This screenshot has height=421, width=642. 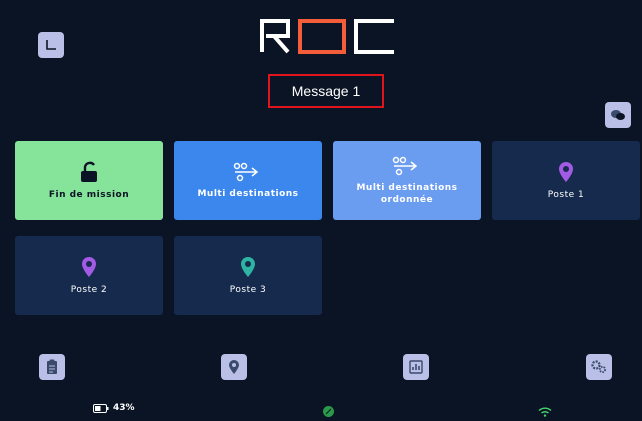 I want to click on message-text: Message 1, so click(x=326, y=91).